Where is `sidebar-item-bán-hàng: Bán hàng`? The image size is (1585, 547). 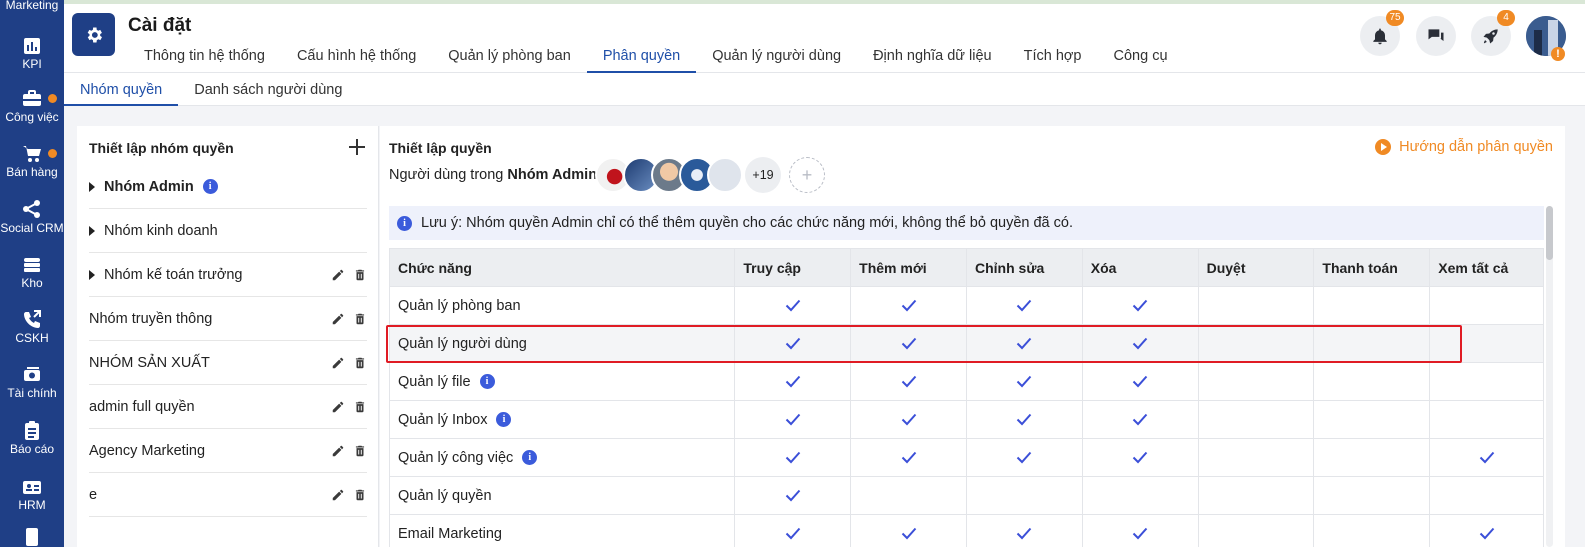
sidebar-item-bán-hàng: Bán hàng is located at coordinates (32, 161).